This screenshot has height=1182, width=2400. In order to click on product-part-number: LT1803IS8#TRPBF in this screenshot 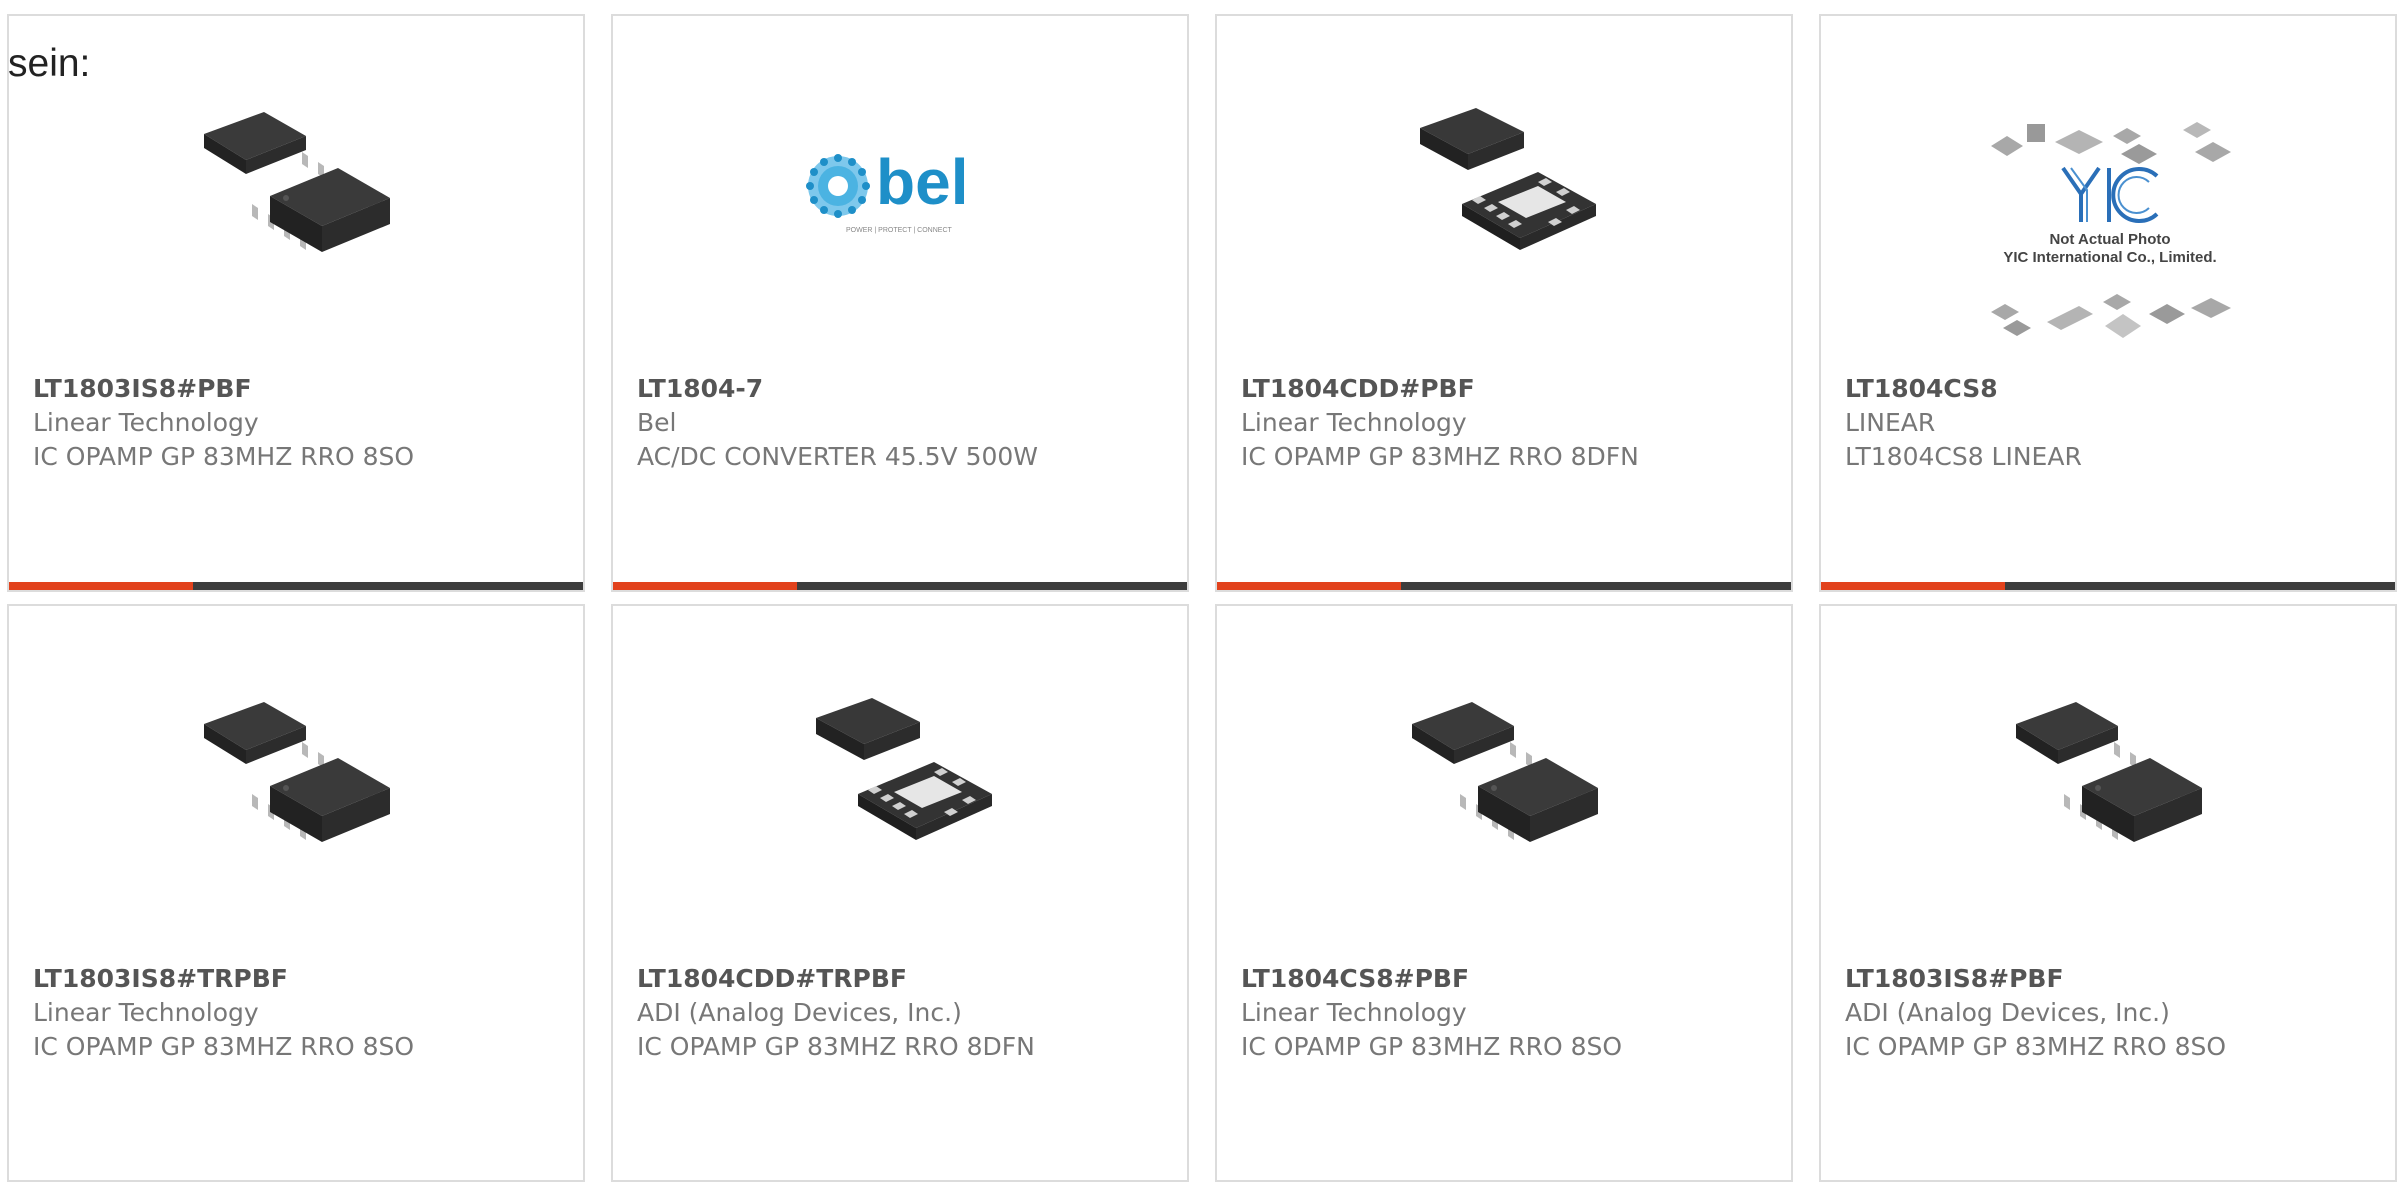, I will do `click(300, 979)`.